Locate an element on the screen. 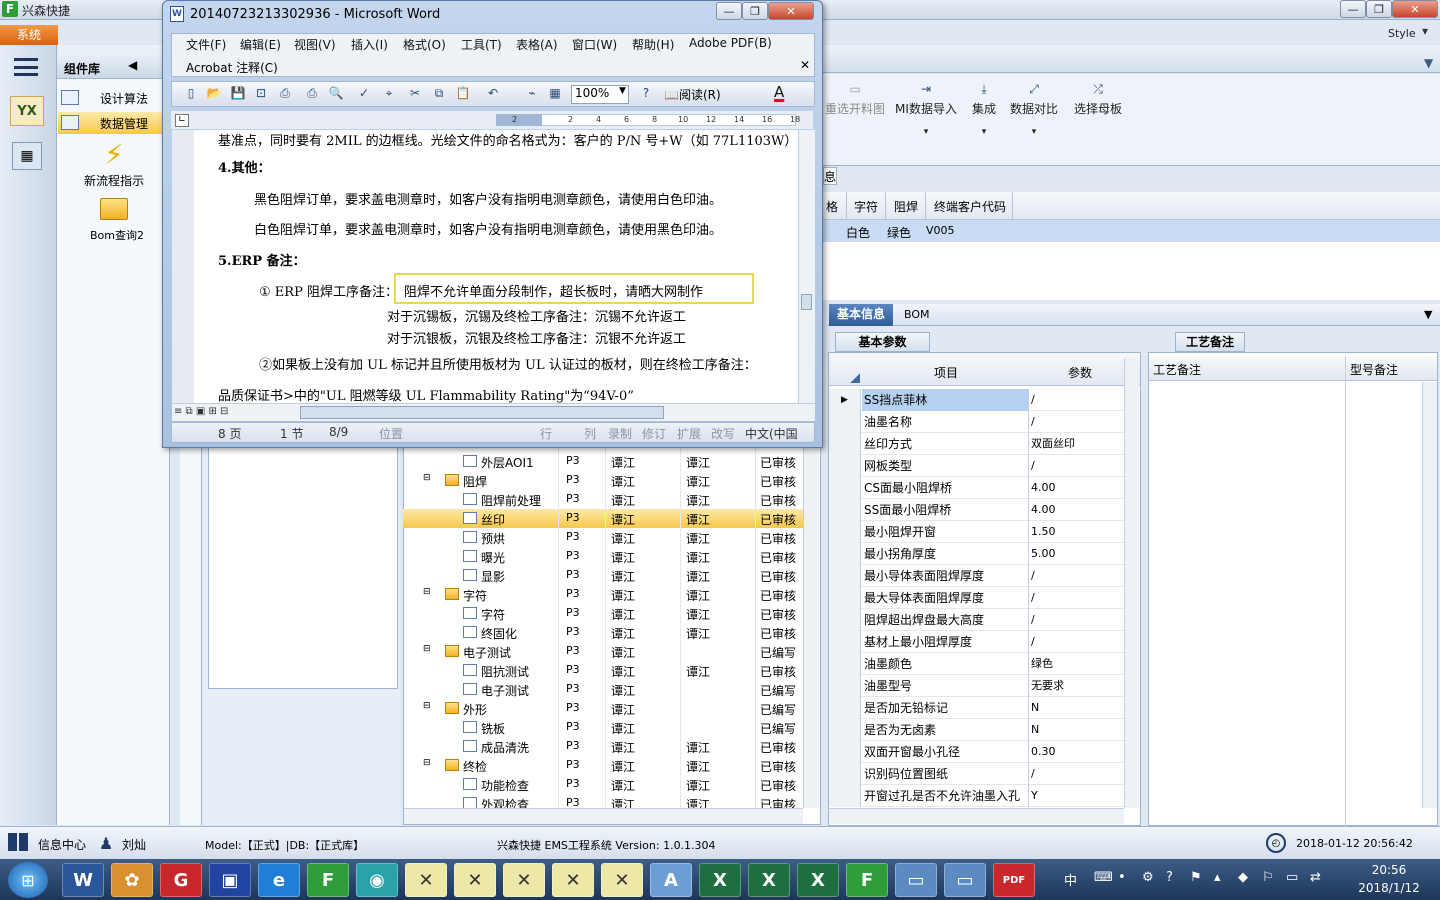 The height and width of the screenshot is (900, 1440). grid-cell: V005 is located at coordinates (940, 230).